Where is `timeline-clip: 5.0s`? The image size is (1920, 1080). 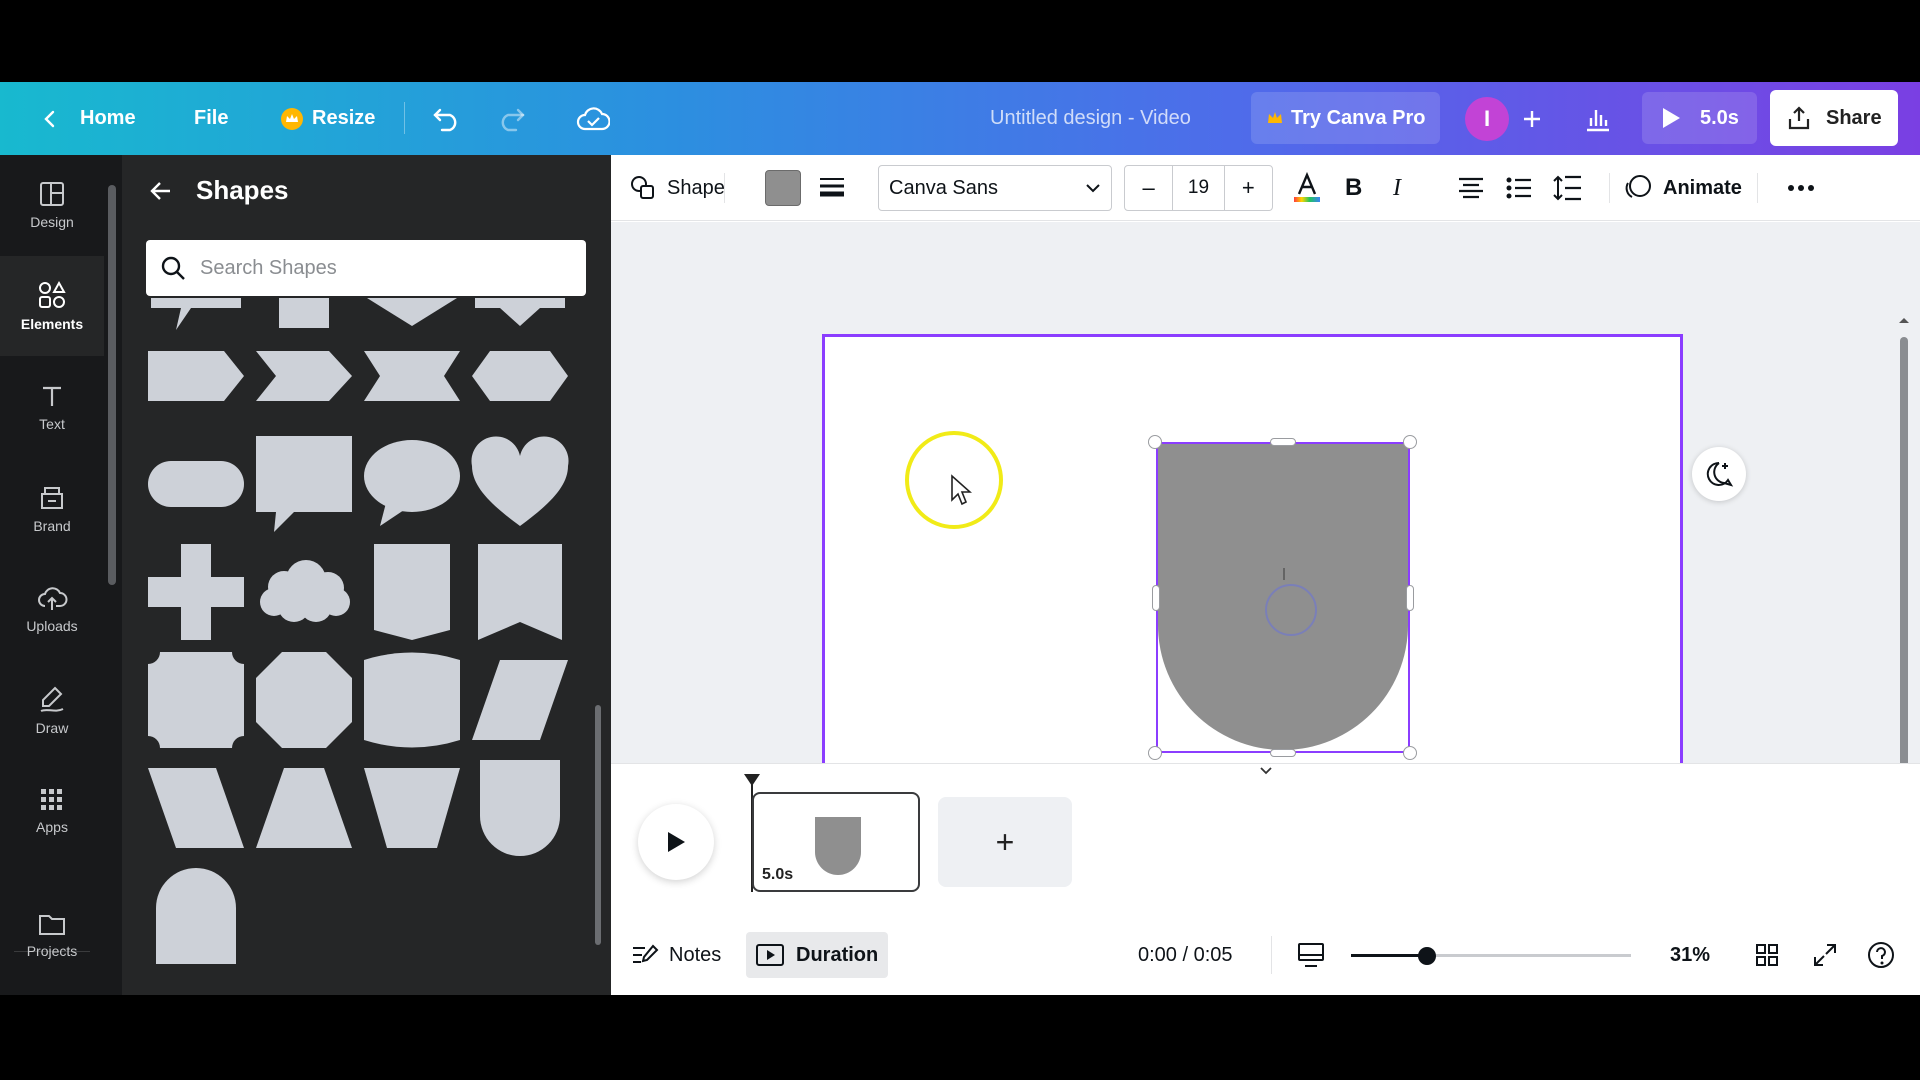 timeline-clip: 5.0s is located at coordinates (836, 842).